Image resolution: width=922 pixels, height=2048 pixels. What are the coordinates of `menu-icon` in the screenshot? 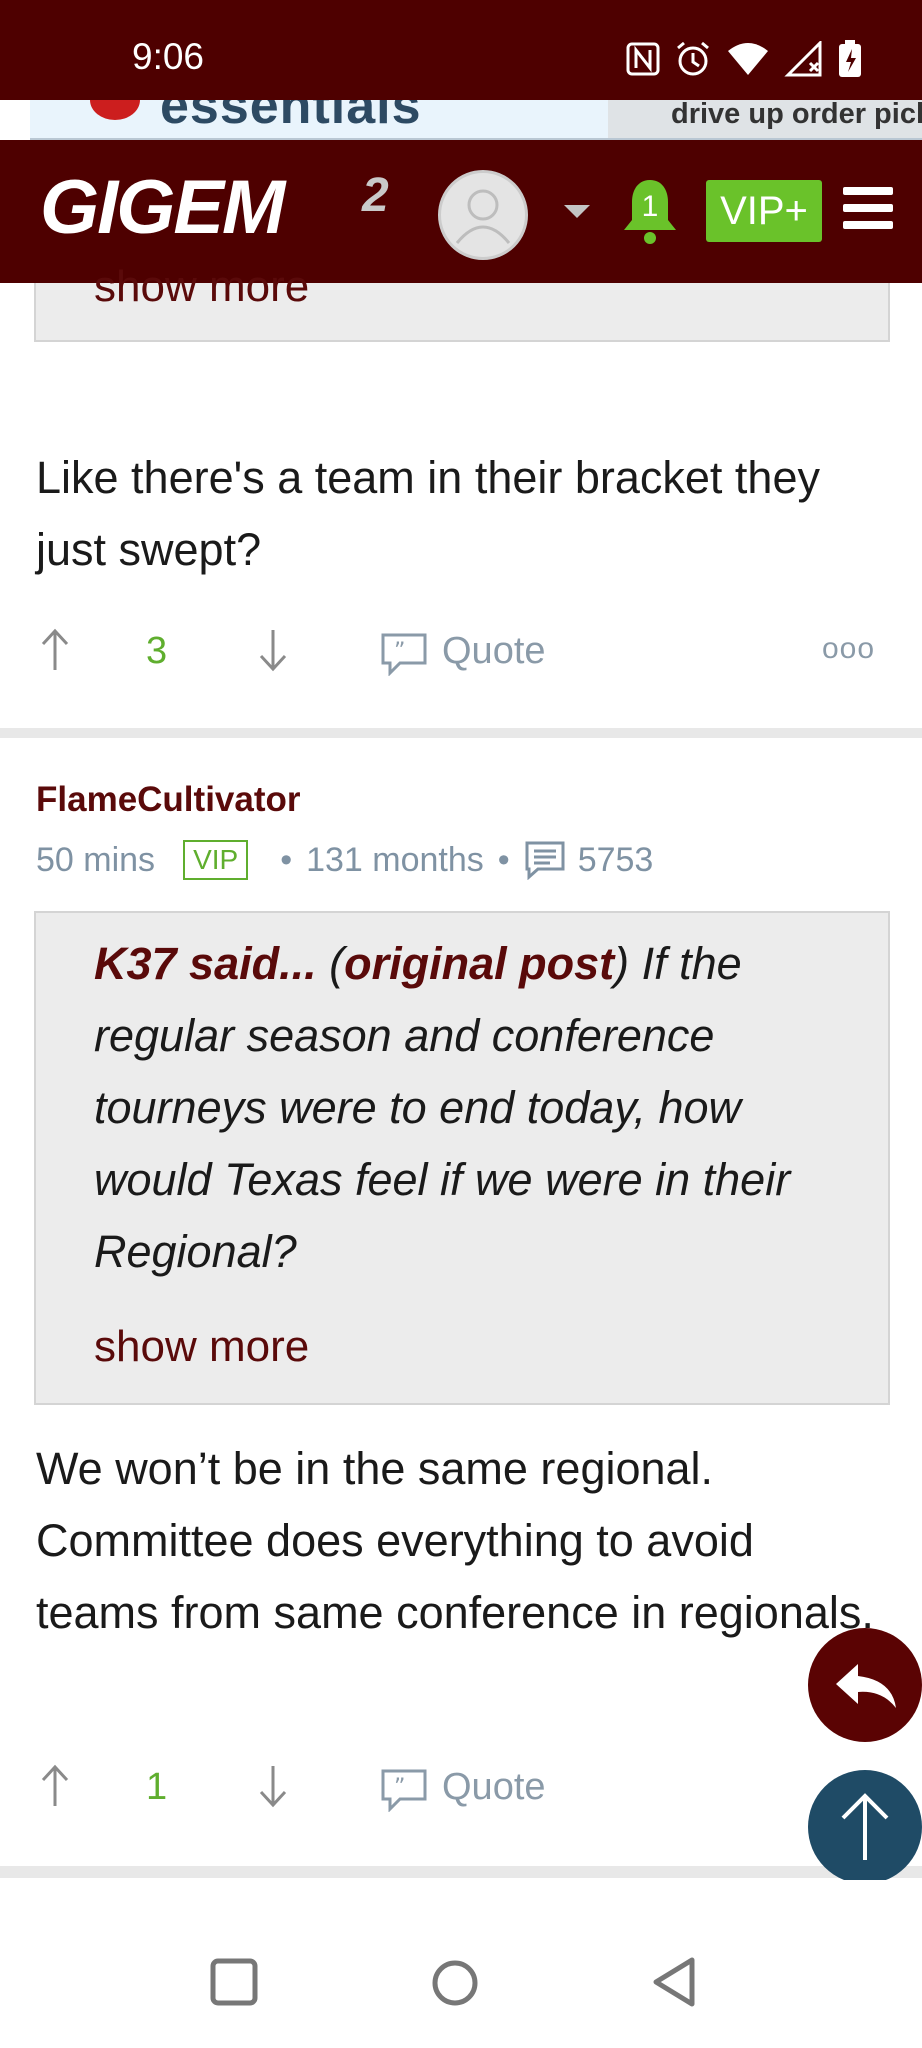 It's located at (868, 212).